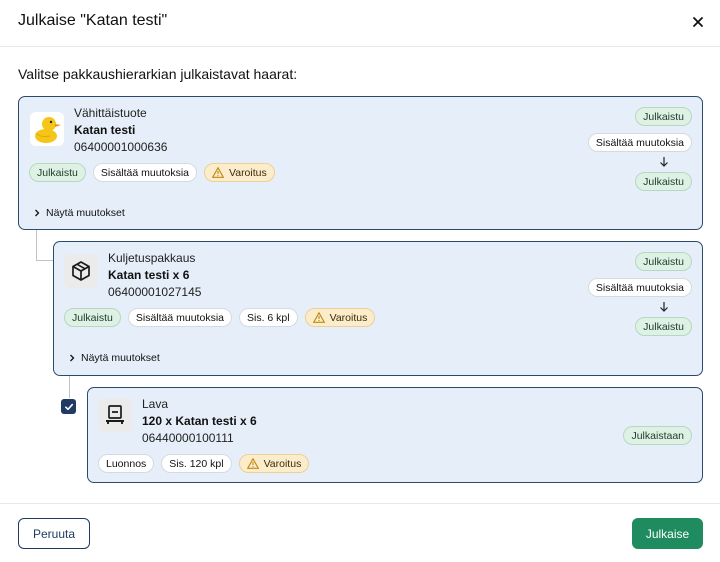 This screenshot has height=562, width=720. I want to click on rubber-duck-image, so click(47, 129).